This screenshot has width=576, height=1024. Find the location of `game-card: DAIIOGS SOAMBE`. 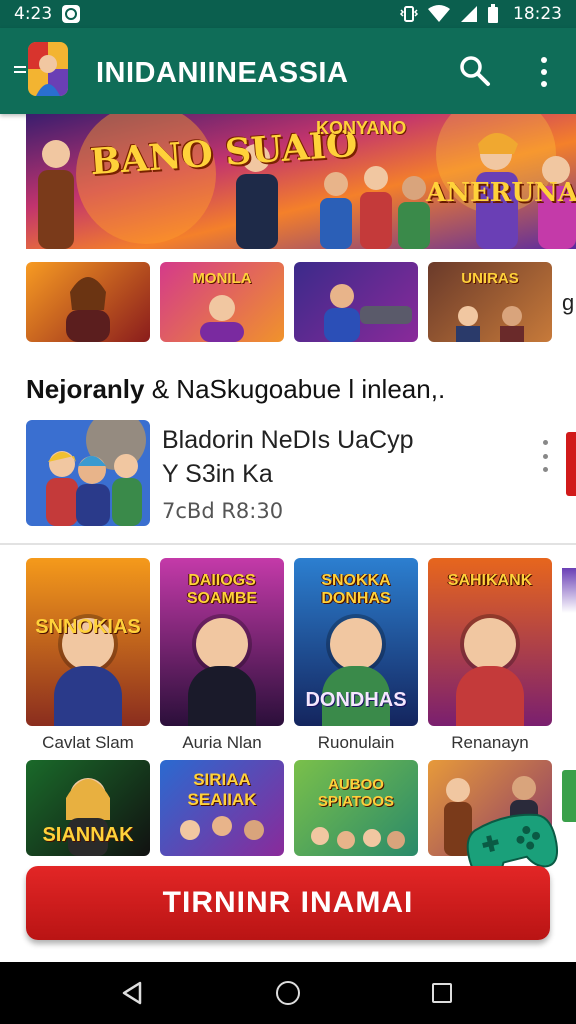

game-card: DAIIOGS SOAMBE is located at coordinates (222, 642).